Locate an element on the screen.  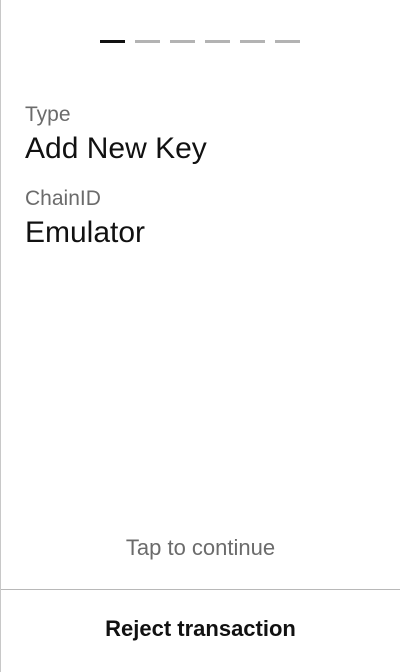
tap-to-continue-hint: Tap to continue is located at coordinates (200, 548).